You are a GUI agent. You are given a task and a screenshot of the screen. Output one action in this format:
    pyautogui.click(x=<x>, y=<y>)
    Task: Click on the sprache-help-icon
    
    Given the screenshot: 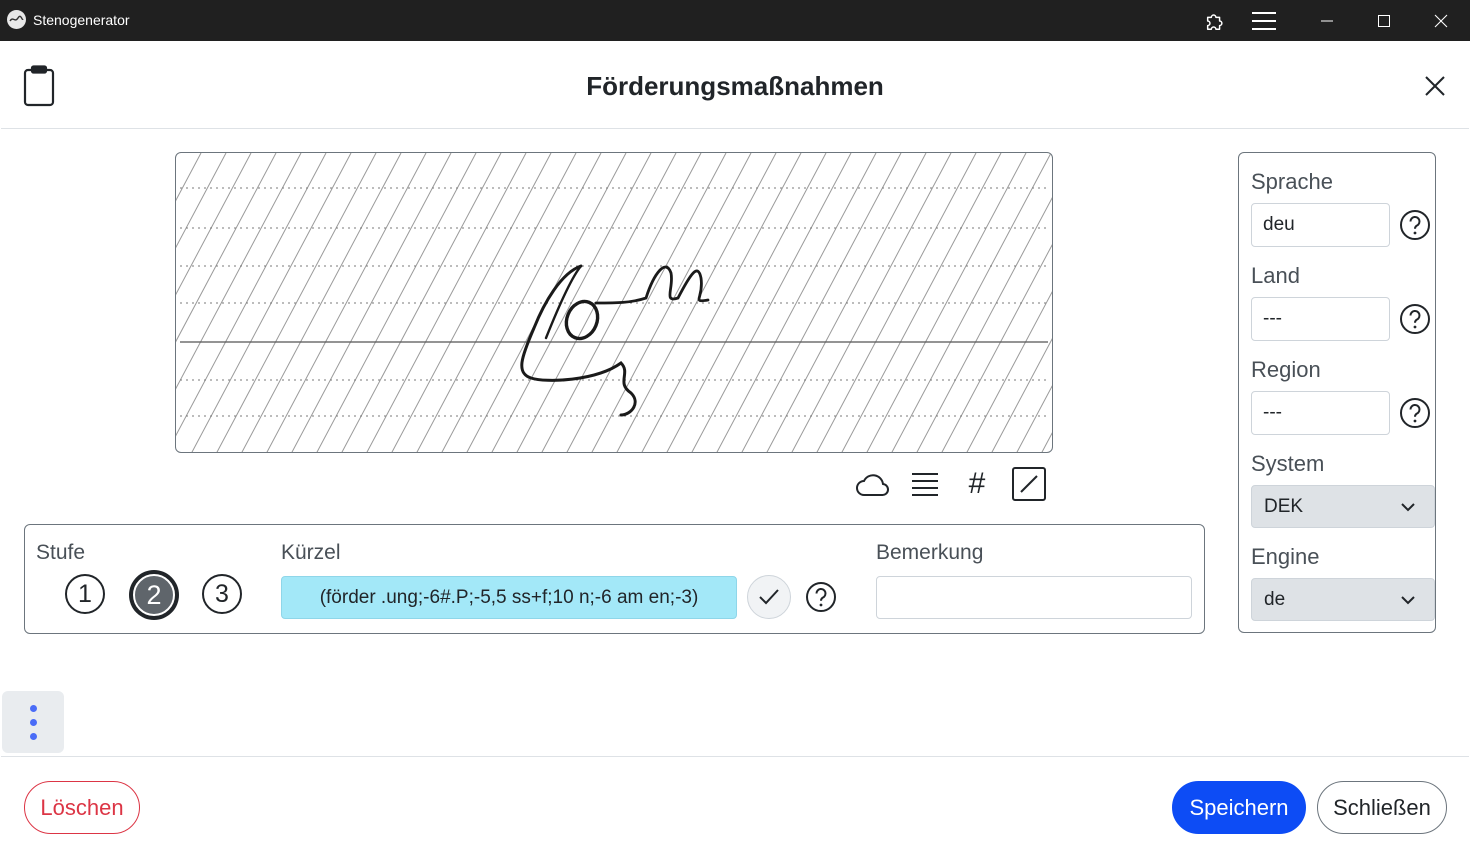 What is the action you would take?
    pyautogui.click(x=1415, y=225)
    